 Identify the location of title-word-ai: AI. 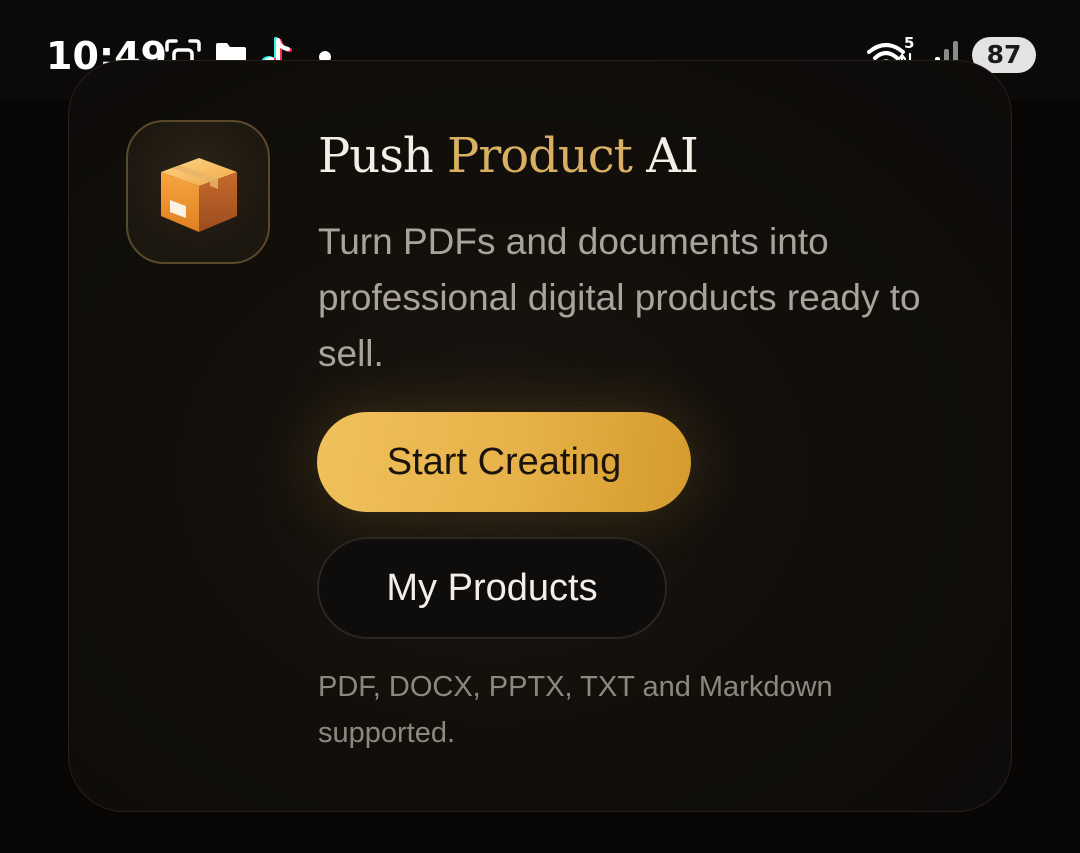
(665, 156).